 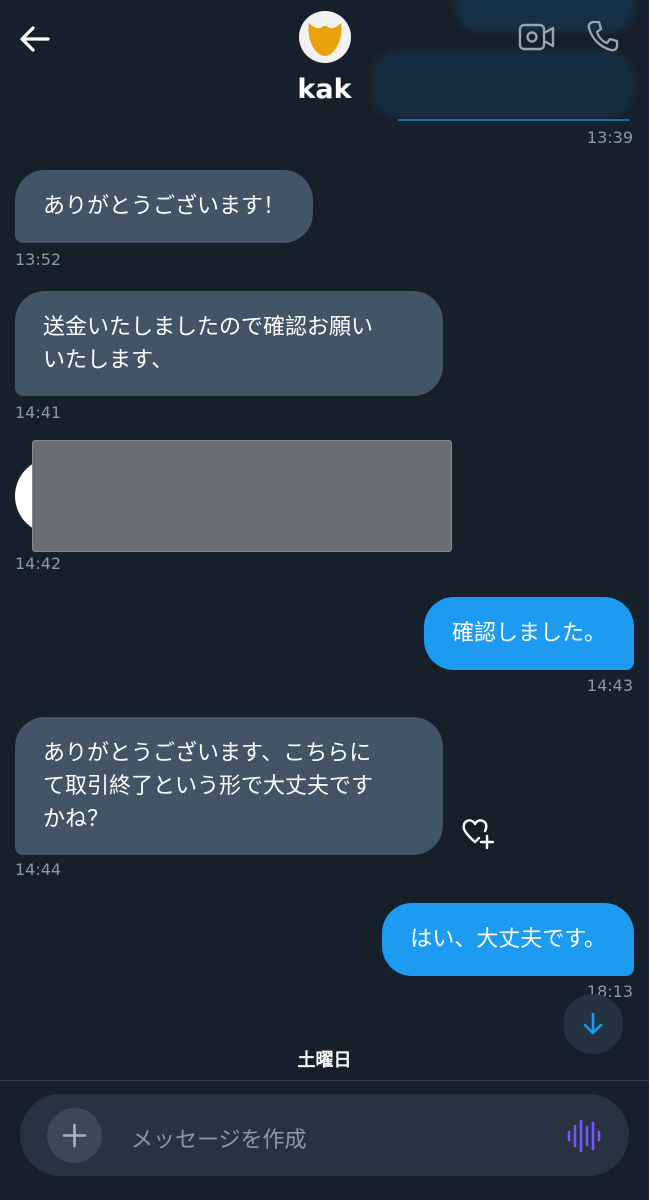 What do you see at coordinates (324, 1080) in the screenshot?
I see `composer-divider` at bounding box center [324, 1080].